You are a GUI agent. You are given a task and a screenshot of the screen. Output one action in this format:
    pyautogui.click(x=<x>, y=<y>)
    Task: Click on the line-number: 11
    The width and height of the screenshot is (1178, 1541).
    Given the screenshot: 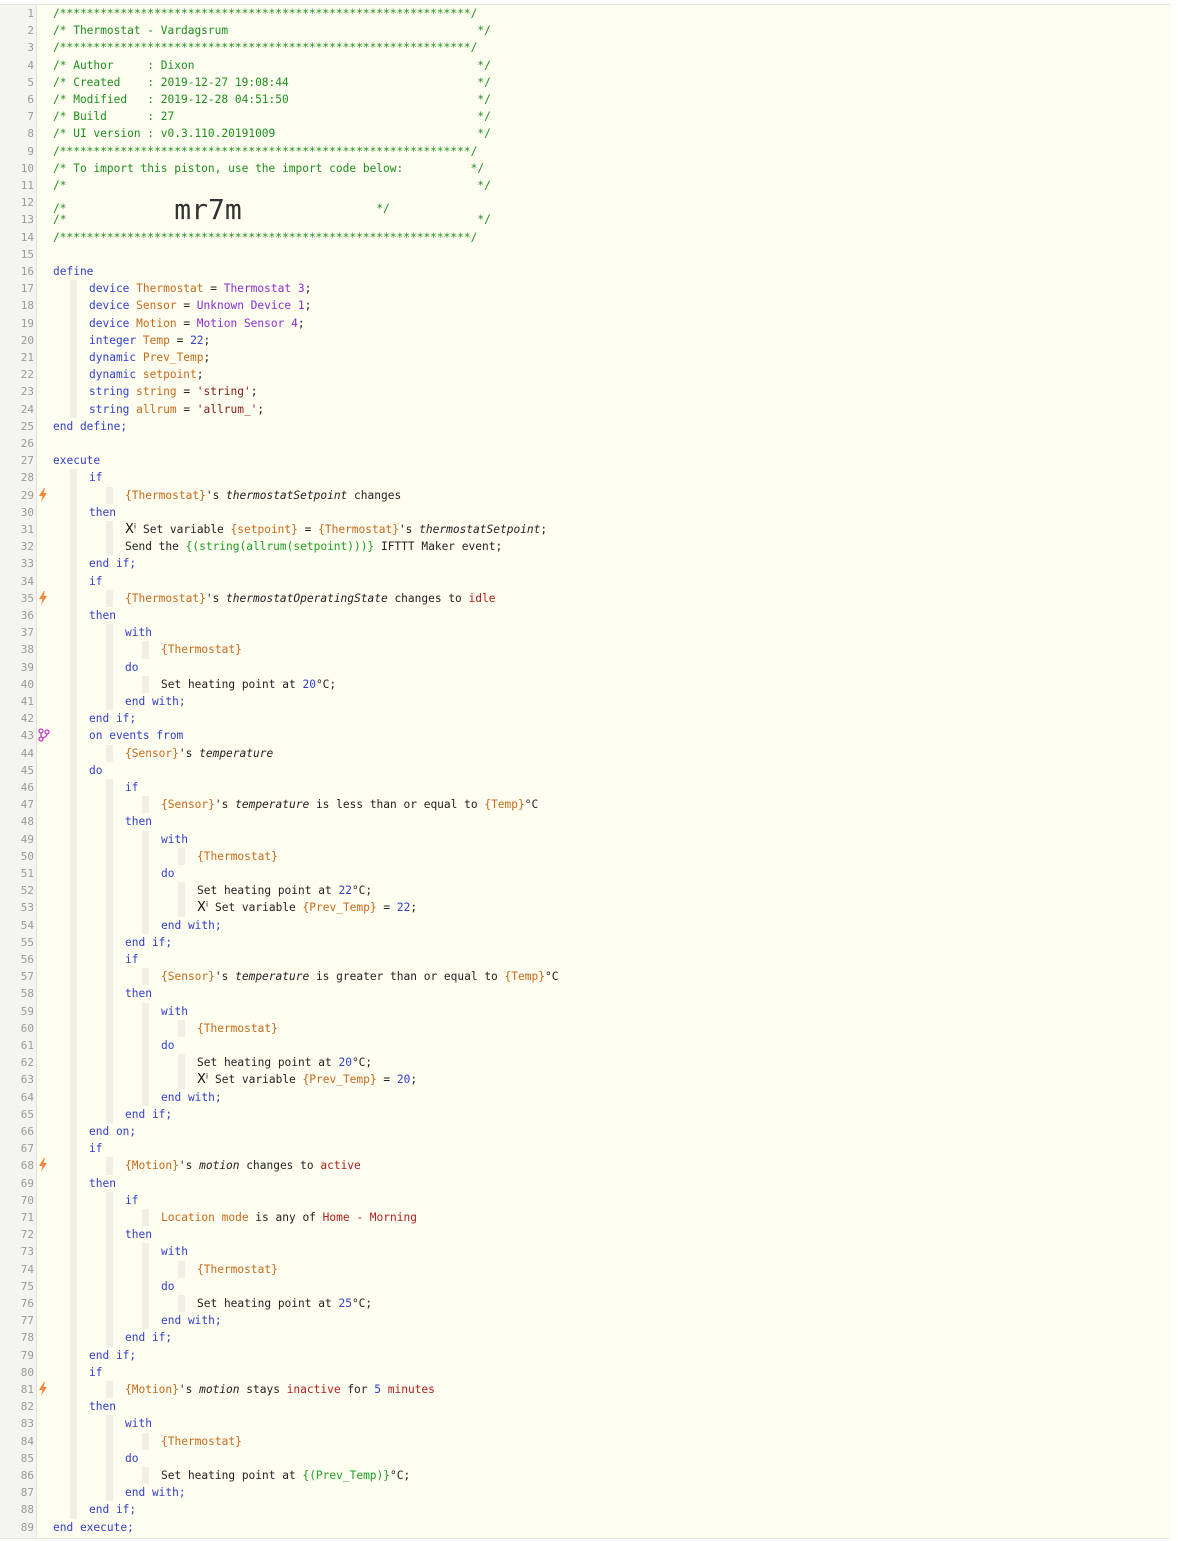 What is the action you would take?
    pyautogui.click(x=27, y=185)
    